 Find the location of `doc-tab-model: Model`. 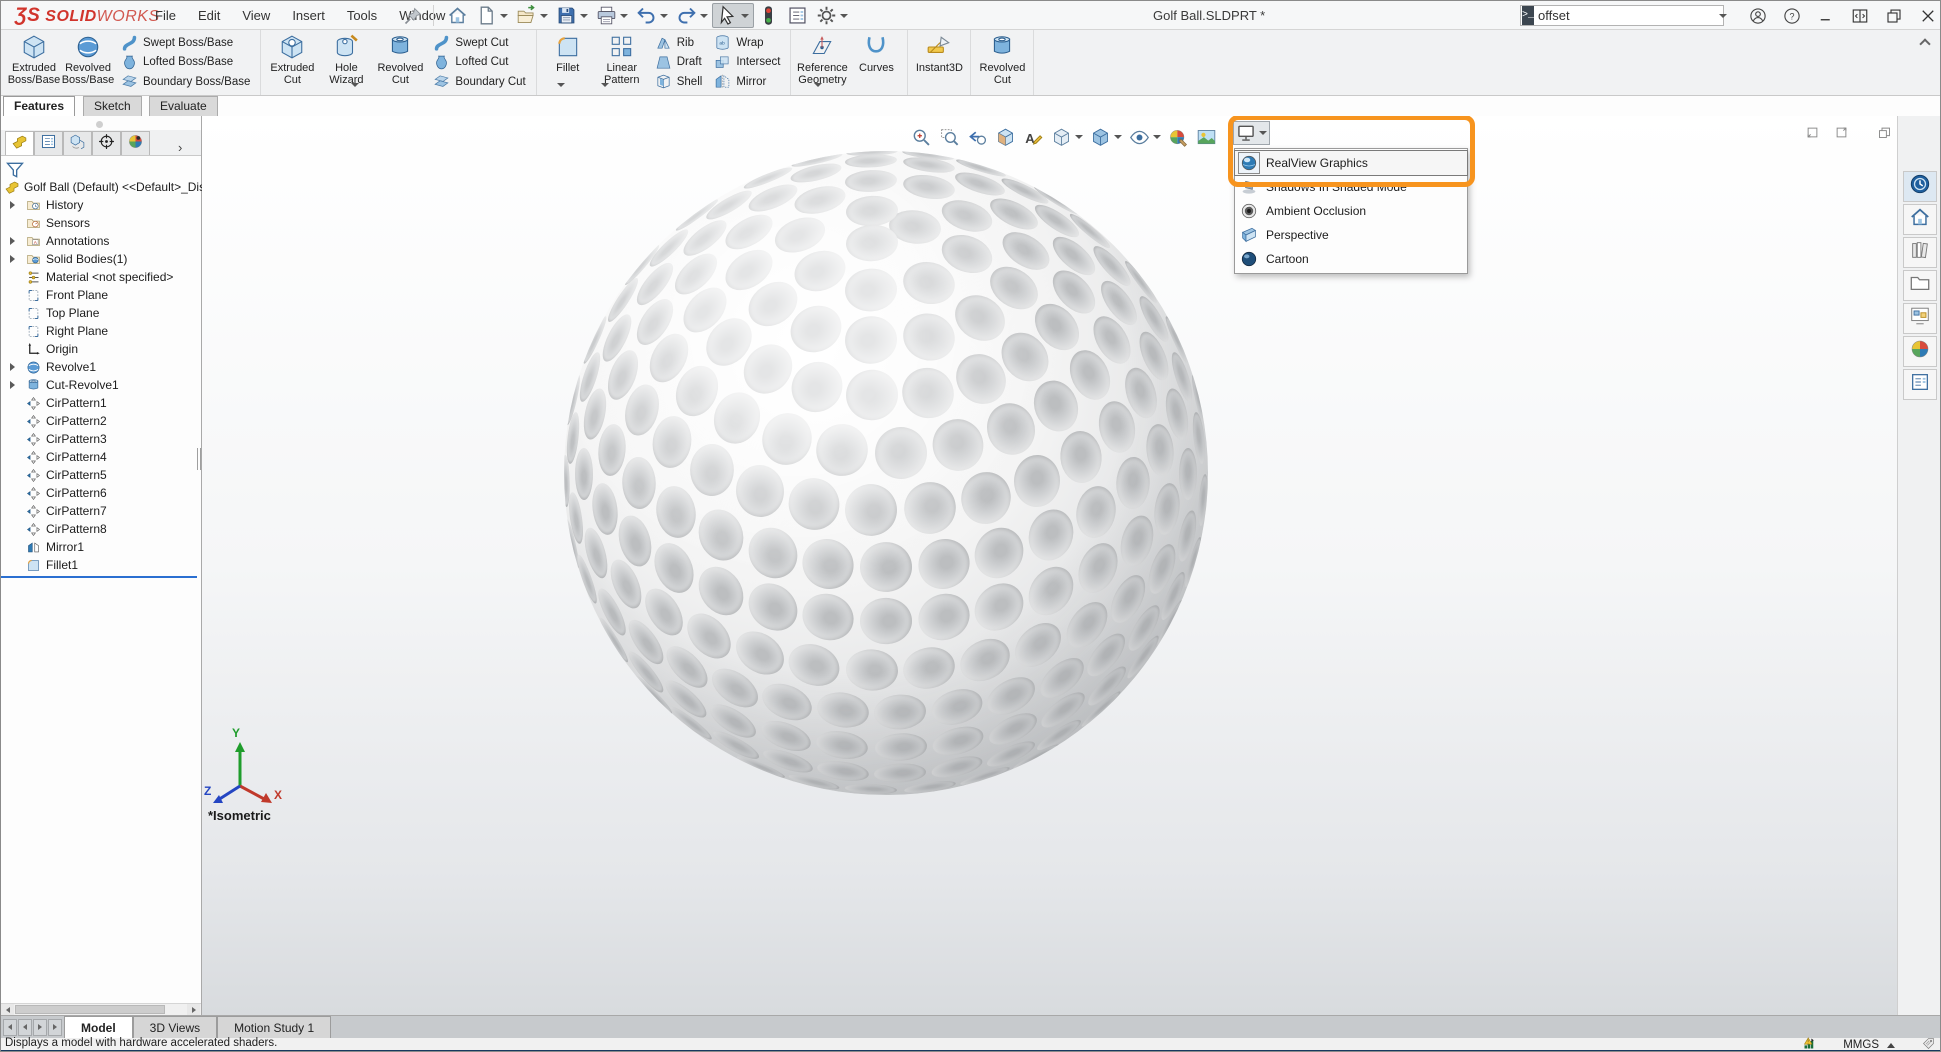

doc-tab-model: Model is located at coordinates (98, 1027).